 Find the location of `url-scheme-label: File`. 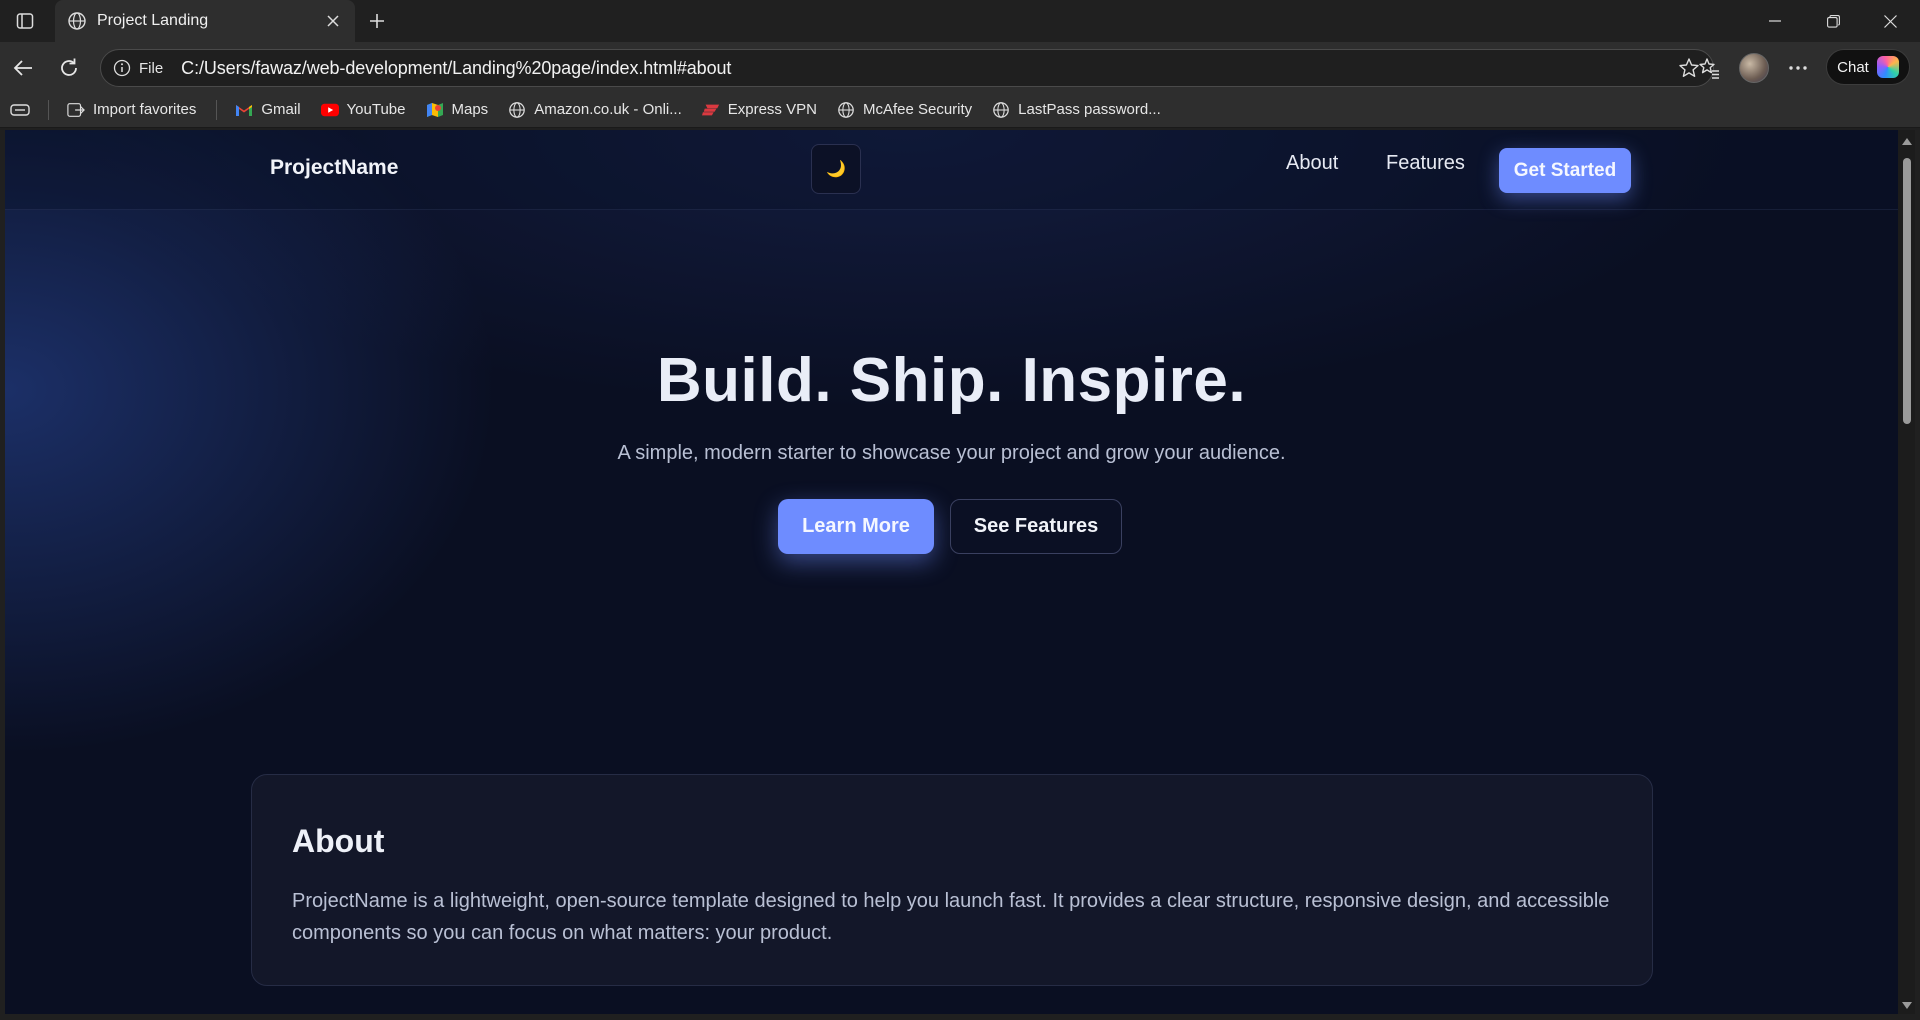

url-scheme-label: File is located at coordinates (151, 68).